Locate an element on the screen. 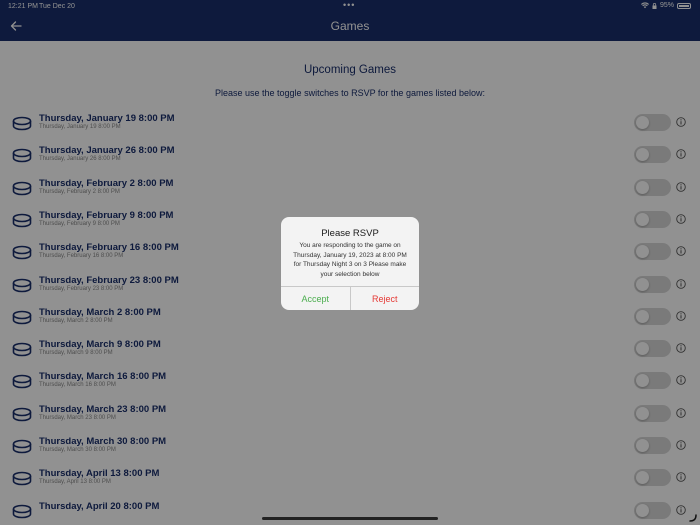  corner-gesture-icon is located at coordinates (693, 518).